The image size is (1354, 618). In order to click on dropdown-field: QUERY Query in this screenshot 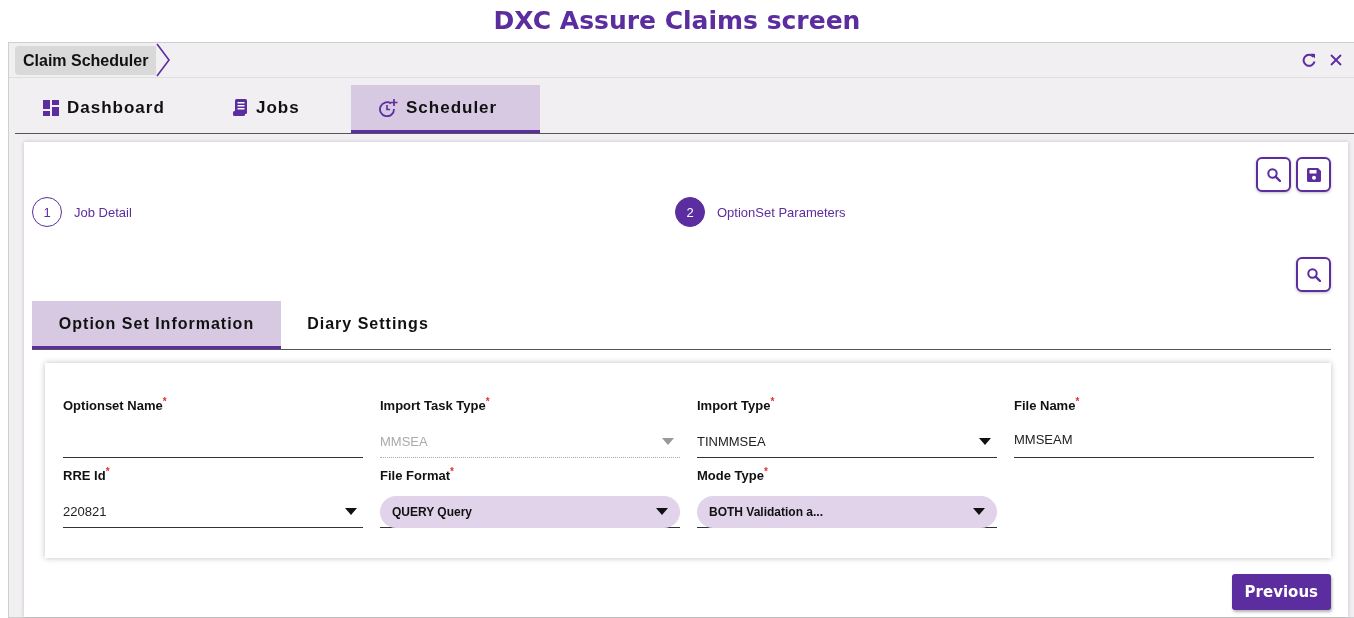, I will do `click(530, 511)`.